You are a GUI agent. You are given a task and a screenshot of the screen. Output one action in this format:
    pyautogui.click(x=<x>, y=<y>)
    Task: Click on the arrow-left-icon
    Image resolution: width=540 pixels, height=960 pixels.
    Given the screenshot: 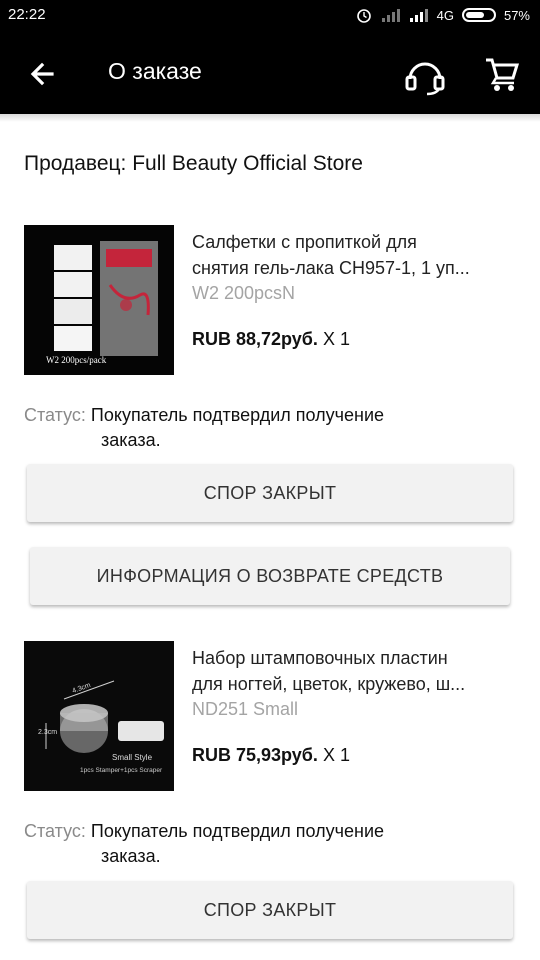 What is the action you would take?
    pyautogui.click(x=42, y=74)
    